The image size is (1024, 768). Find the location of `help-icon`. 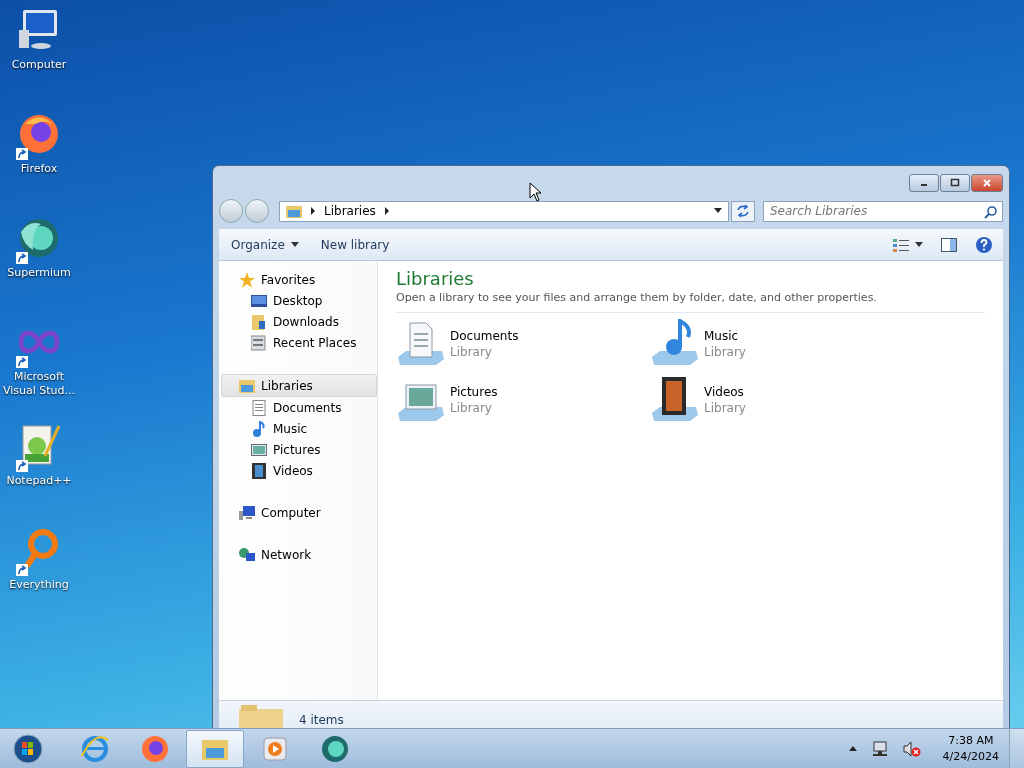

help-icon is located at coordinates (984, 244).